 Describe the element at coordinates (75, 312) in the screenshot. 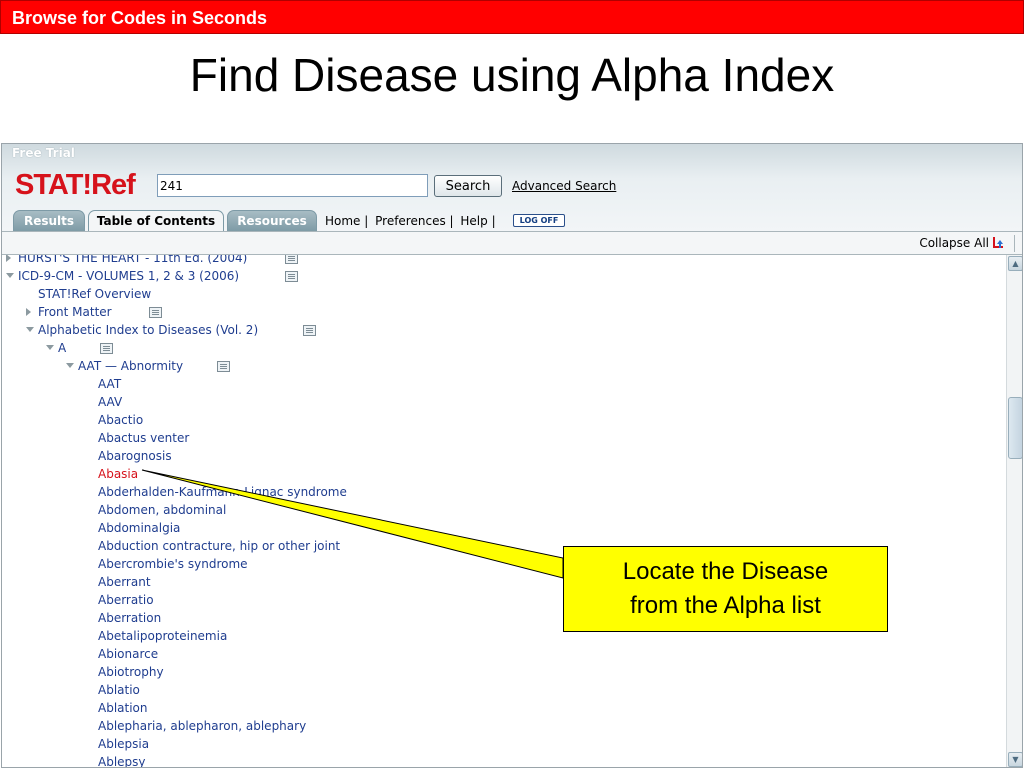

I see `tree-item-label: Front Matter` at that location.